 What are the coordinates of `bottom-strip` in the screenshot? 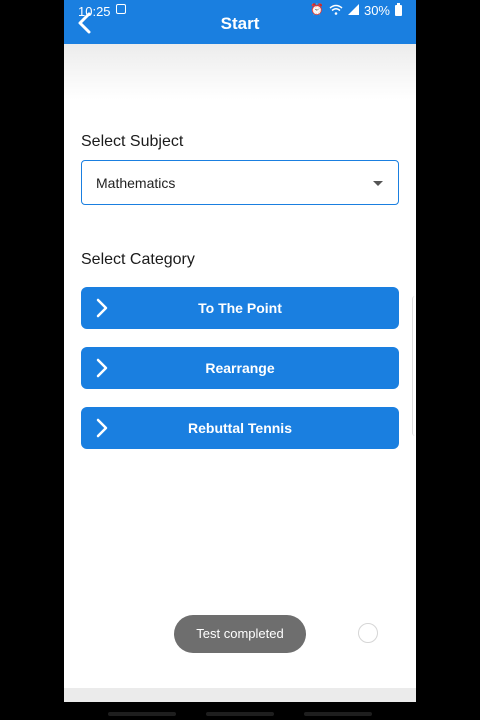 It's located at (240, 695).